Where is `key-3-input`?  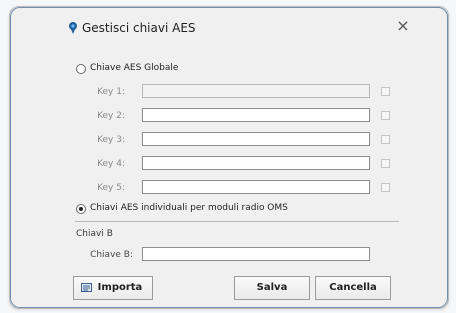 key-3-input is located at coordinates (256, 139).